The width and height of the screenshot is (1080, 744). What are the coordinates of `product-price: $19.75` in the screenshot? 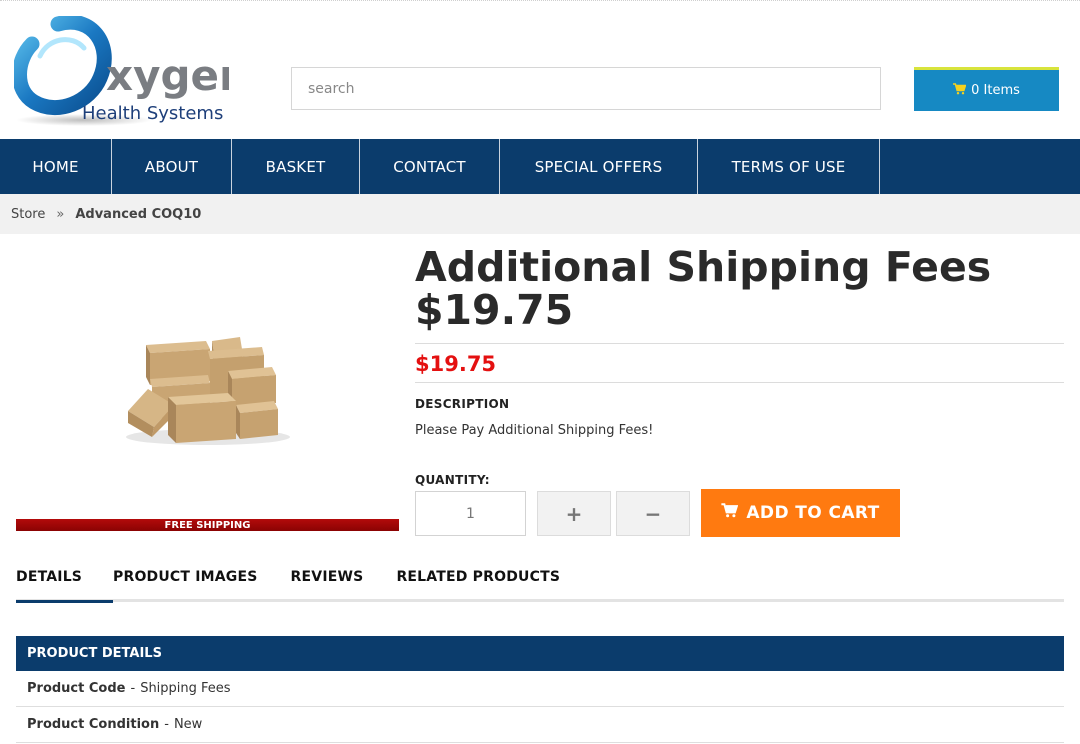 It's located at (456, 364).